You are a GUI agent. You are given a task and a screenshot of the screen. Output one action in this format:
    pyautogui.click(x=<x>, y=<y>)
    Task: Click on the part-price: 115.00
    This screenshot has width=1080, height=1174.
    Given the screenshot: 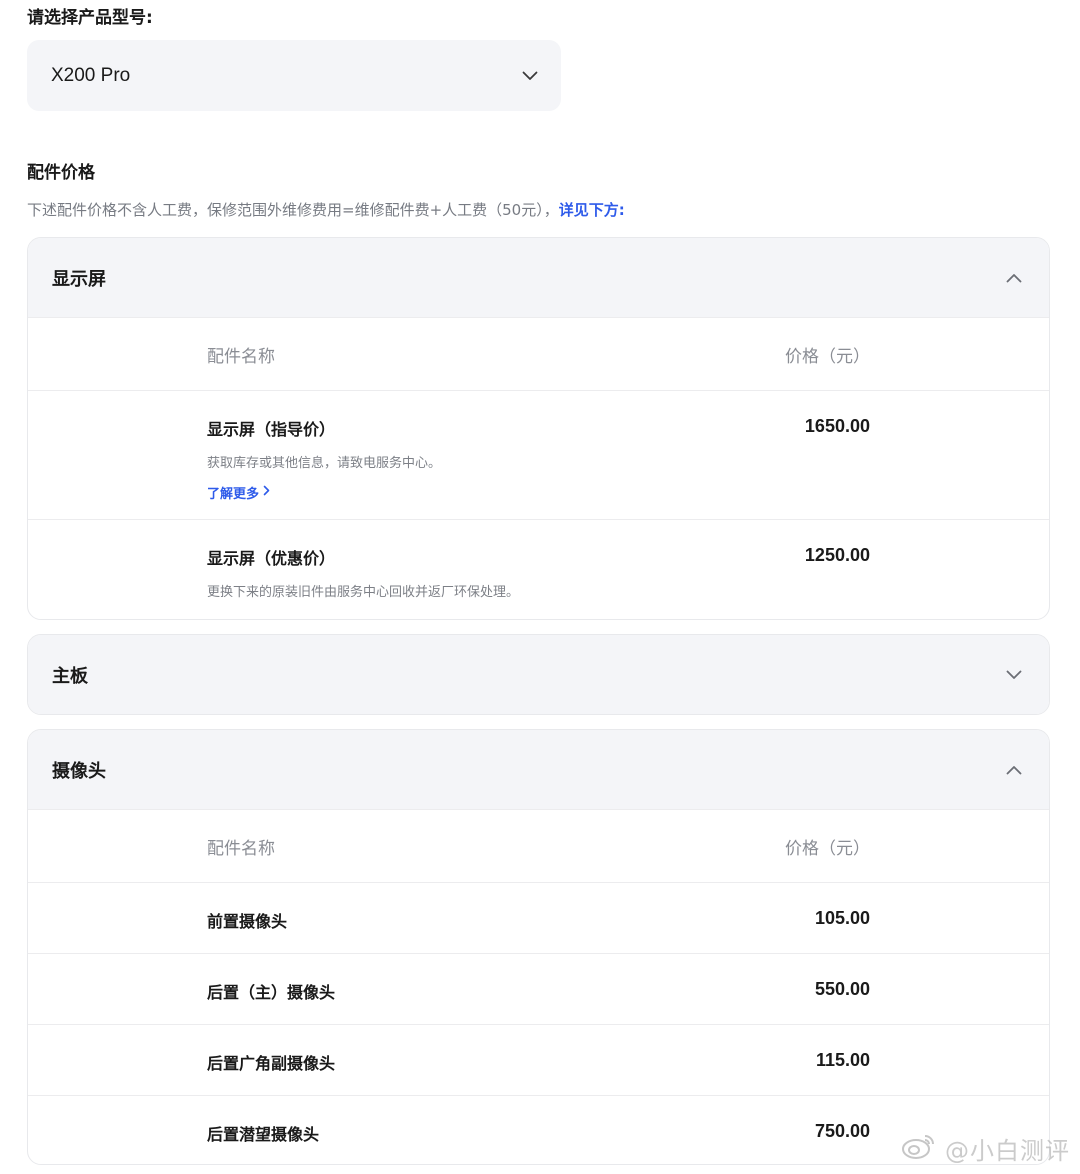 What is the action you would take?
    pyautogui.click(x=842, y=1060)
    